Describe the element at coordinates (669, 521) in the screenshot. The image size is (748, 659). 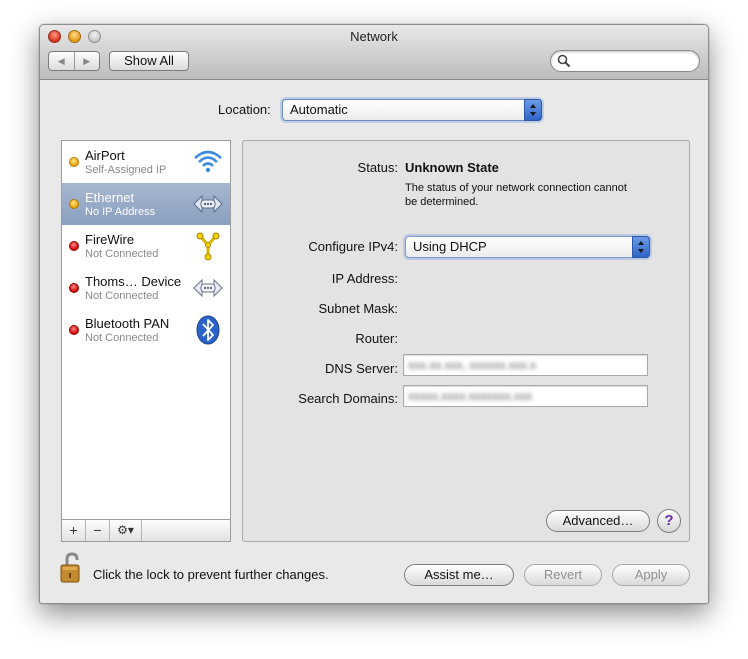
I see `help-button: ?` at that location.